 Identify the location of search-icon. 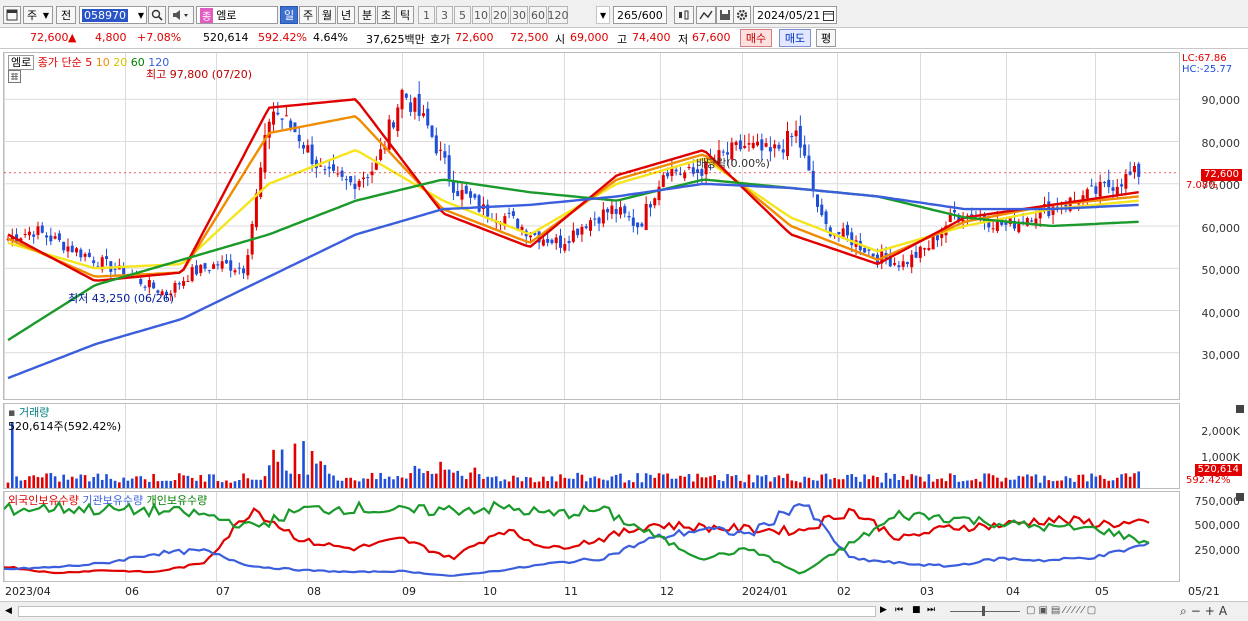
(157, 15).